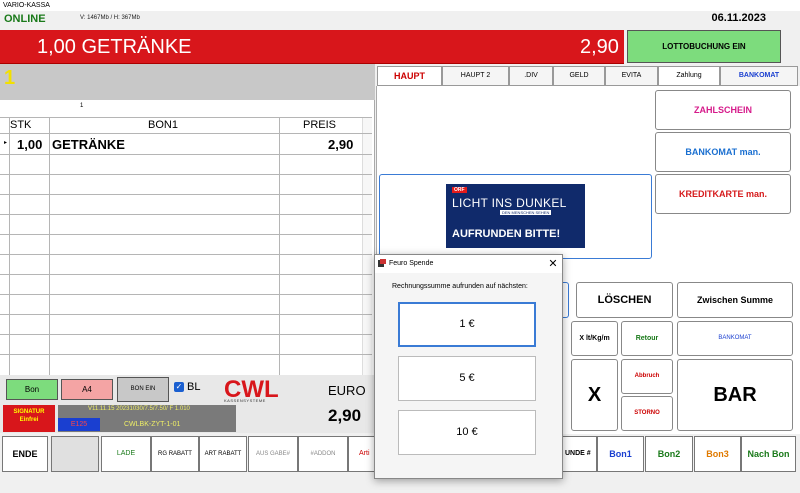 The image size is (800, 493). What do you see at coordinates (647, 413) in the screenshot?
I see `storno-button: STORNO` at bounding box center [647, 413].